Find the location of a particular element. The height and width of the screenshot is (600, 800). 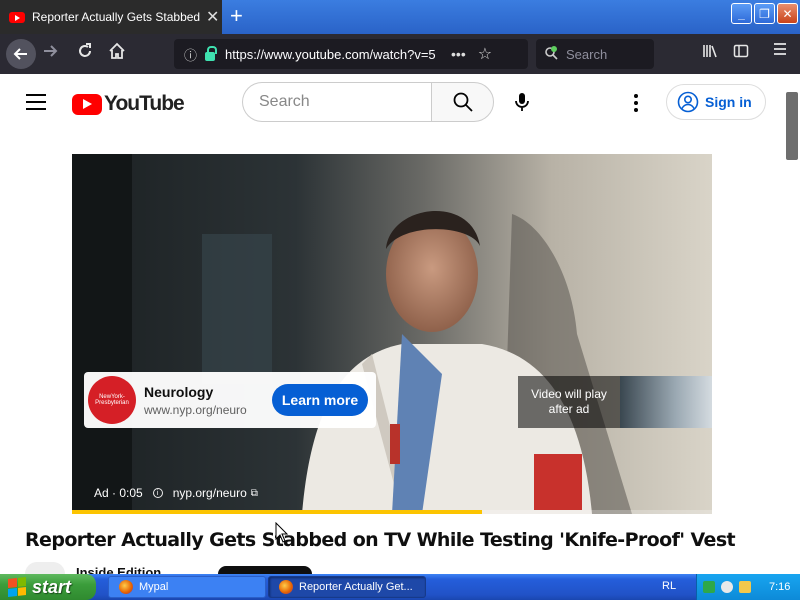

back-button is located at coordinates (21, 54).